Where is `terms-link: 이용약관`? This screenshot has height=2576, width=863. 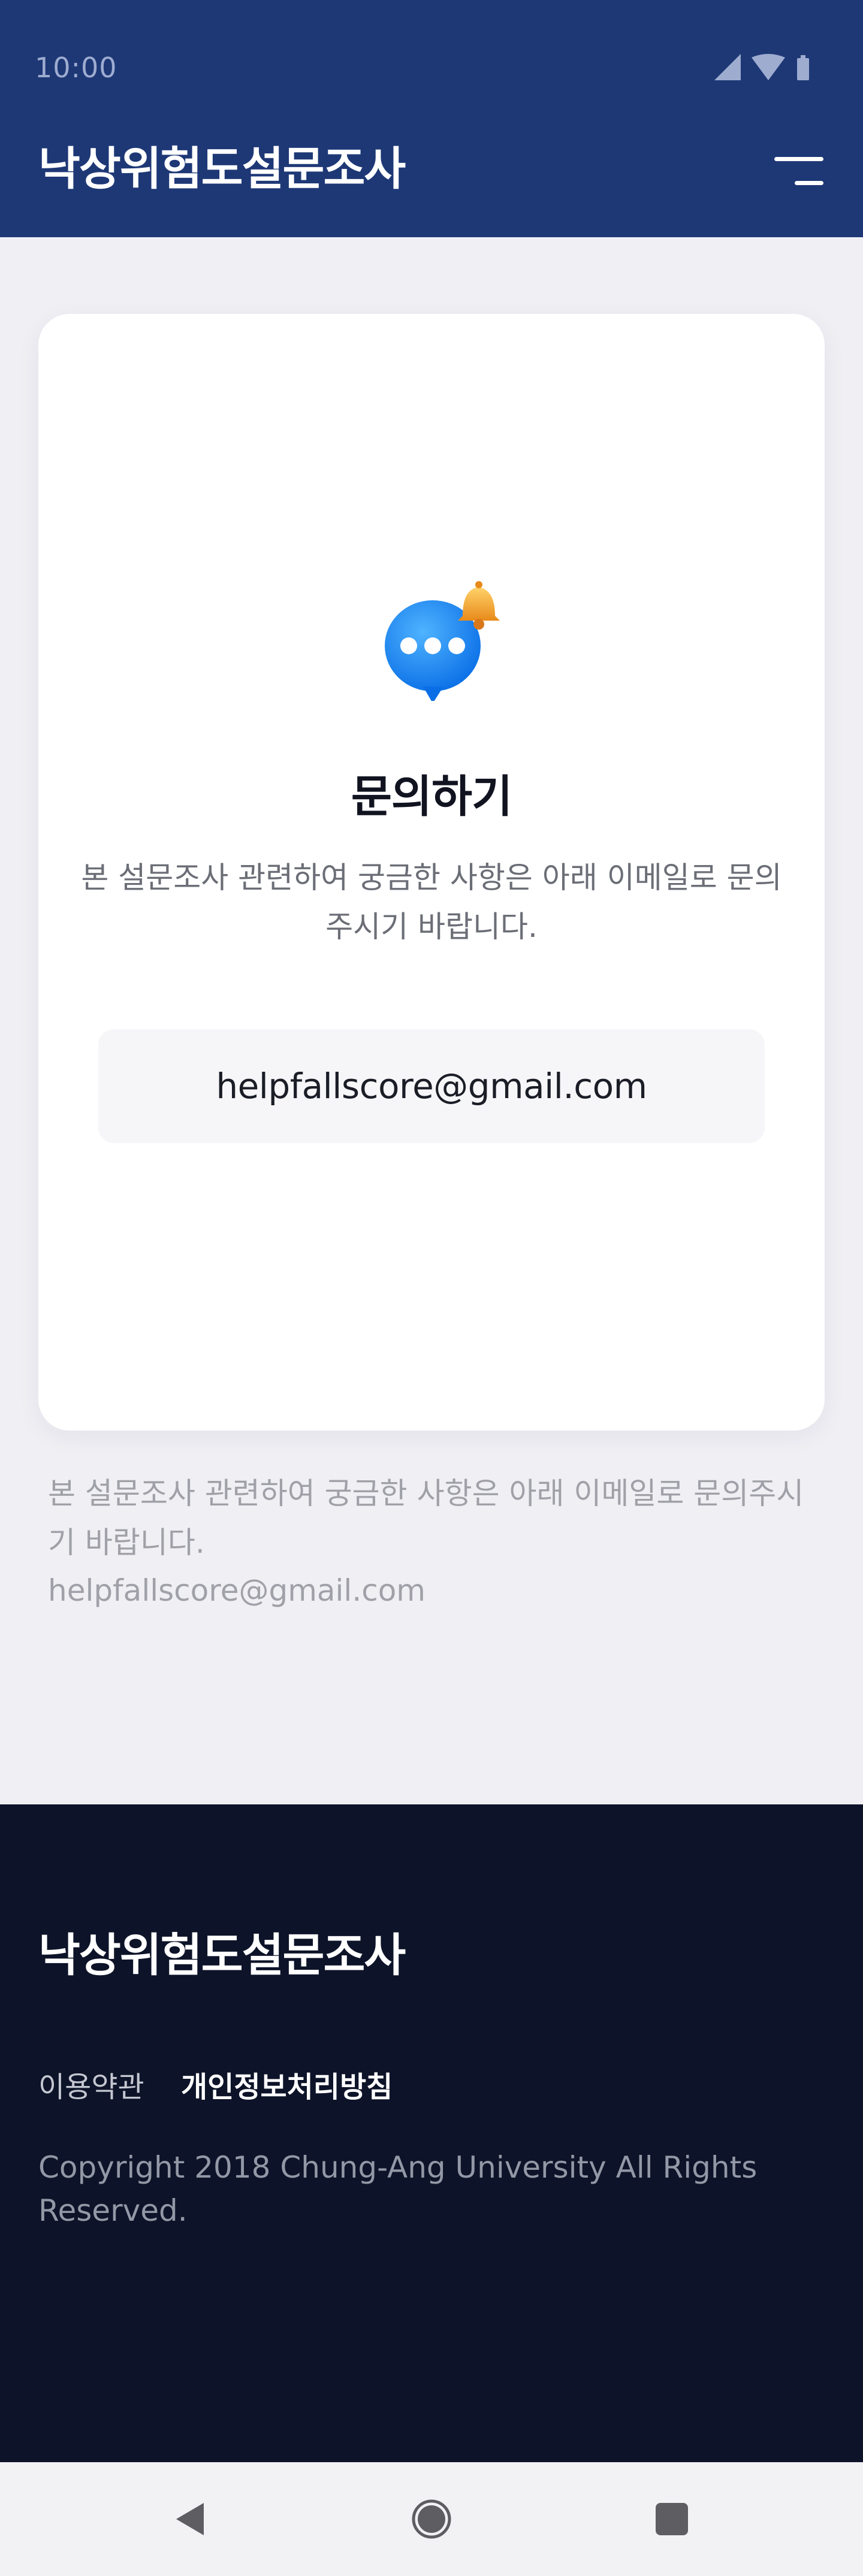 terms-link: 이용약관 is located at coordinates (91, 2084).